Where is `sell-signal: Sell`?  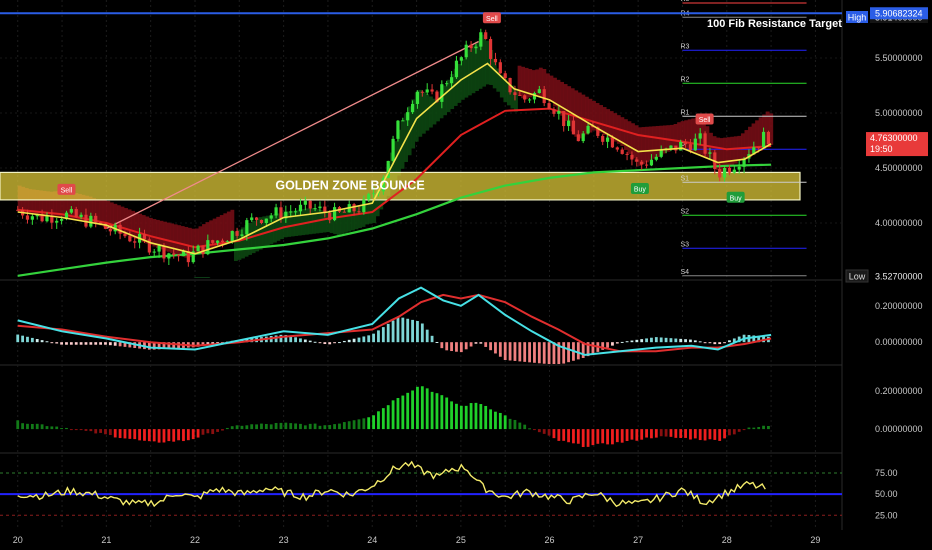 sell-signal: Sell is located at coordinates (491, 18).